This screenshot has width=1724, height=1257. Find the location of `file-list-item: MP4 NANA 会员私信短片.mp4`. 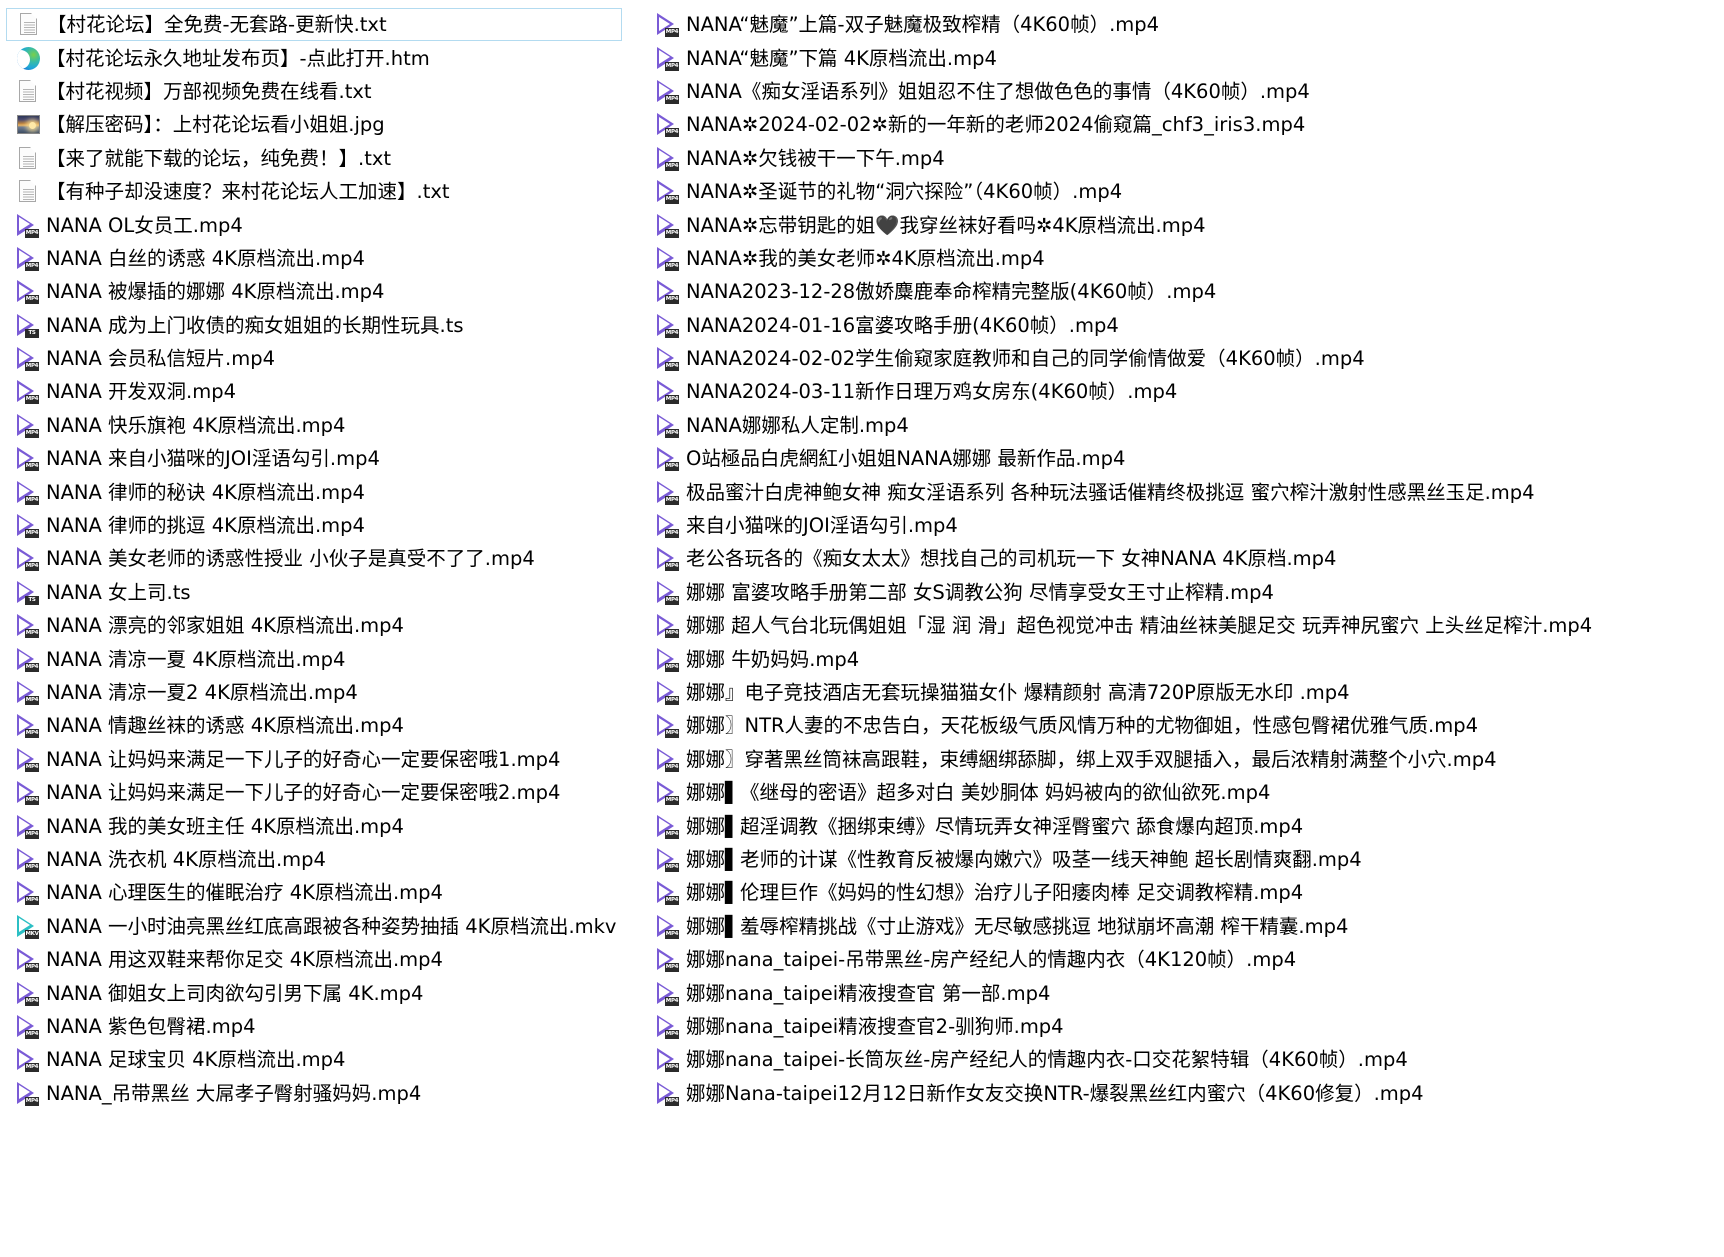

file-list-item: MP4 NANA 会员私信短片.mp4 is located at coordinates (356, 358).